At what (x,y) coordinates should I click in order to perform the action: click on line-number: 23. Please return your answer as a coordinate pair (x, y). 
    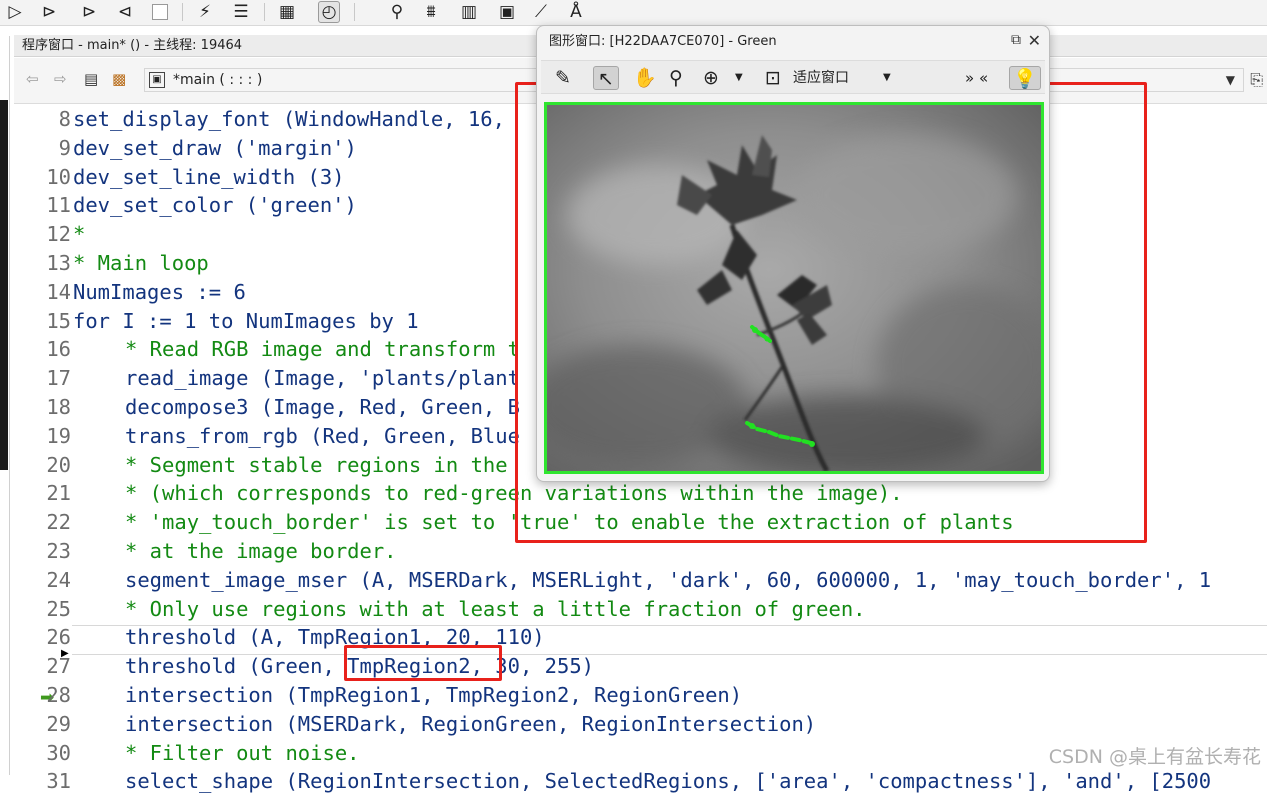
    Looking at the image, I should click on (58, 551).